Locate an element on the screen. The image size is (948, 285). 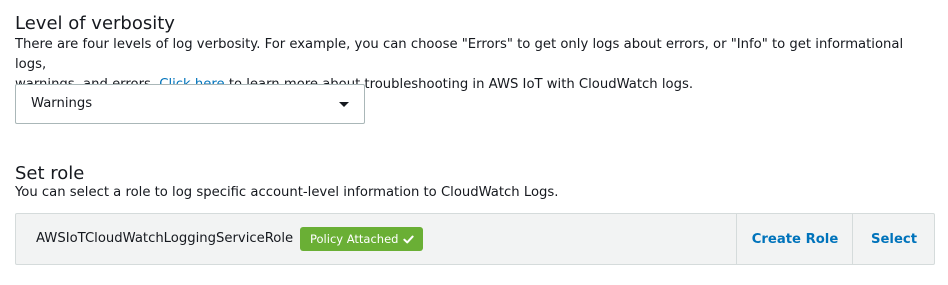
policy-attached-badge: Policy Attached is located at coordinates (362, 239).